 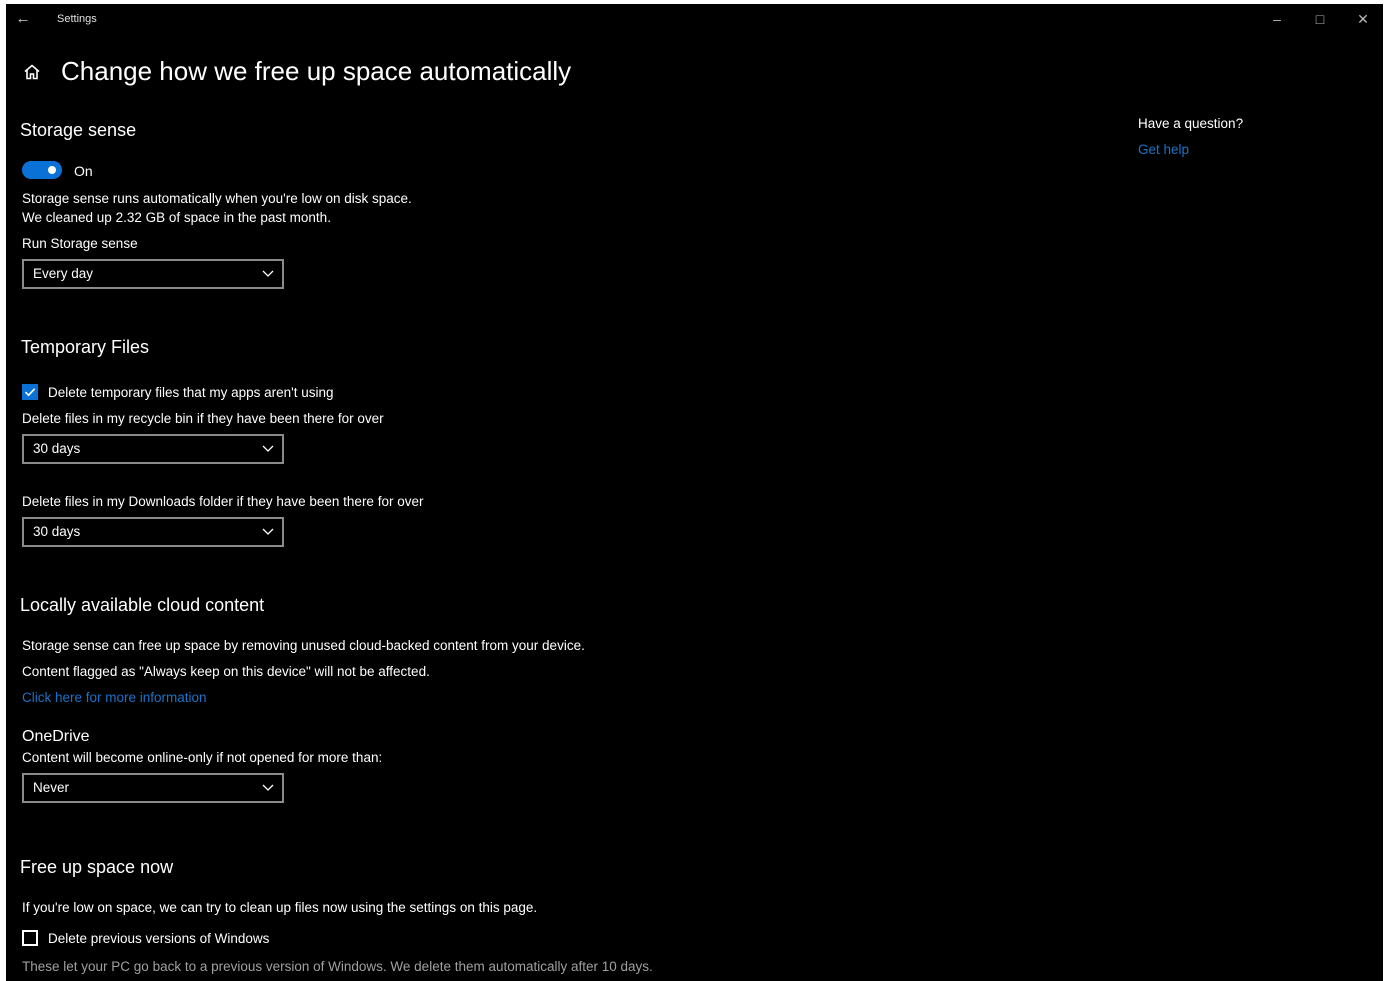 I want to click on delete-previous-windows-checkbox, so click(x=30, y=938).